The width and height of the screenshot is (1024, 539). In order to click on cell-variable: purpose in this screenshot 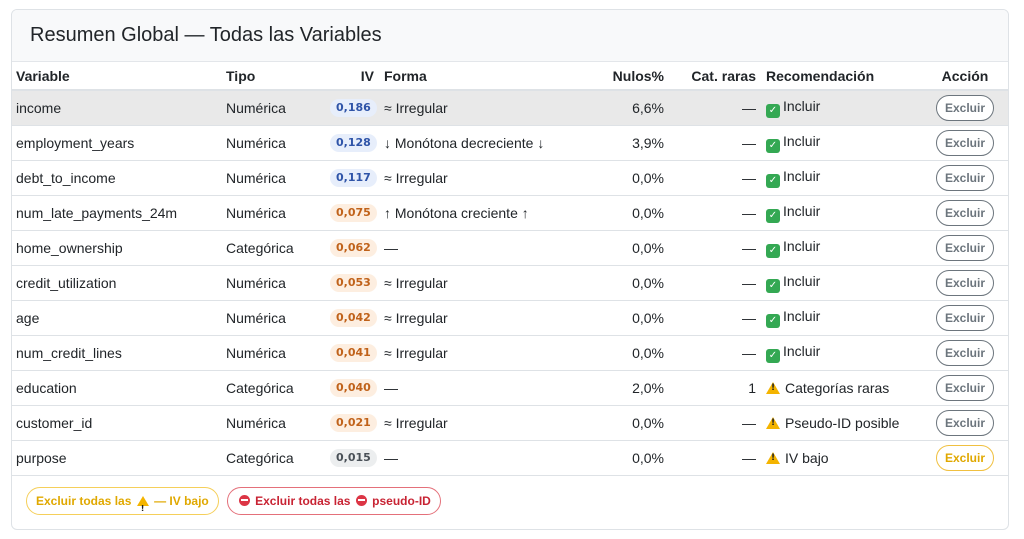, I will do `click(117, 458)`.